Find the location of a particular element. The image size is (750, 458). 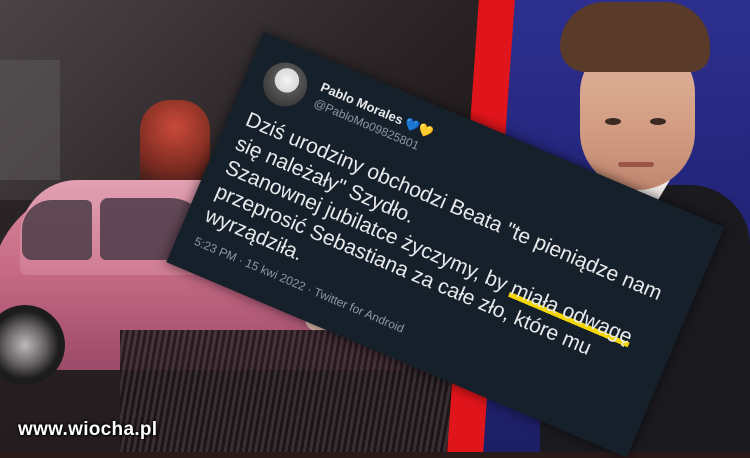

watermark: www.wiocha.pl is located at coordinates (88, 429).